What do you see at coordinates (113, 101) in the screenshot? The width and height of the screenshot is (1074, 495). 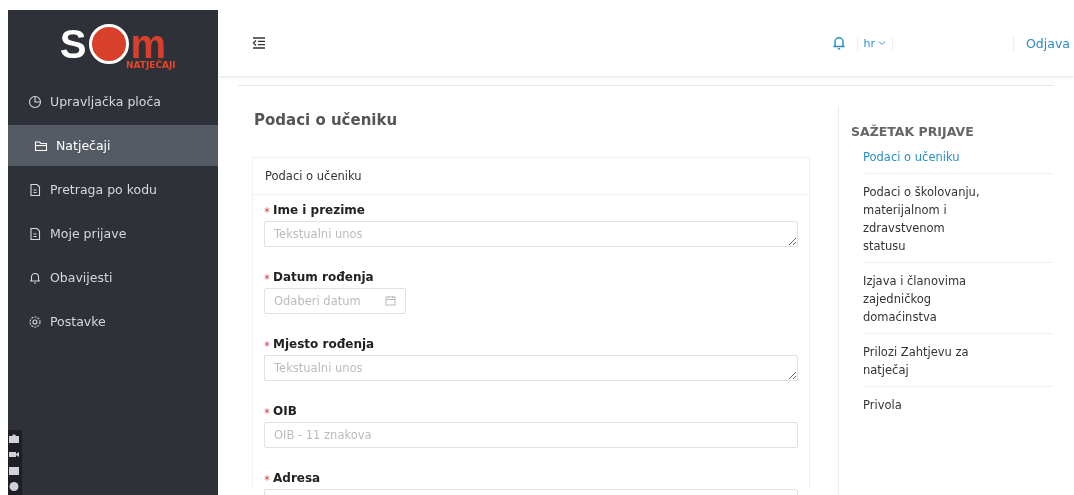 I see `sidebar-item: Upravljačka ploča` at bounding box center [113, 101].